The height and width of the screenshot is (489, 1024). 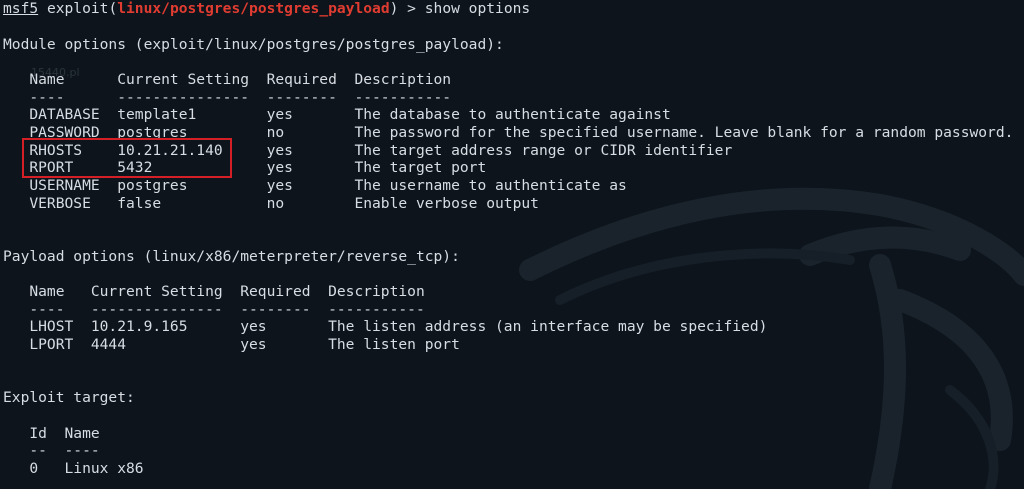 I want to click on exploit-target-row: 0 Linux x86, so click(x=73, y=468).